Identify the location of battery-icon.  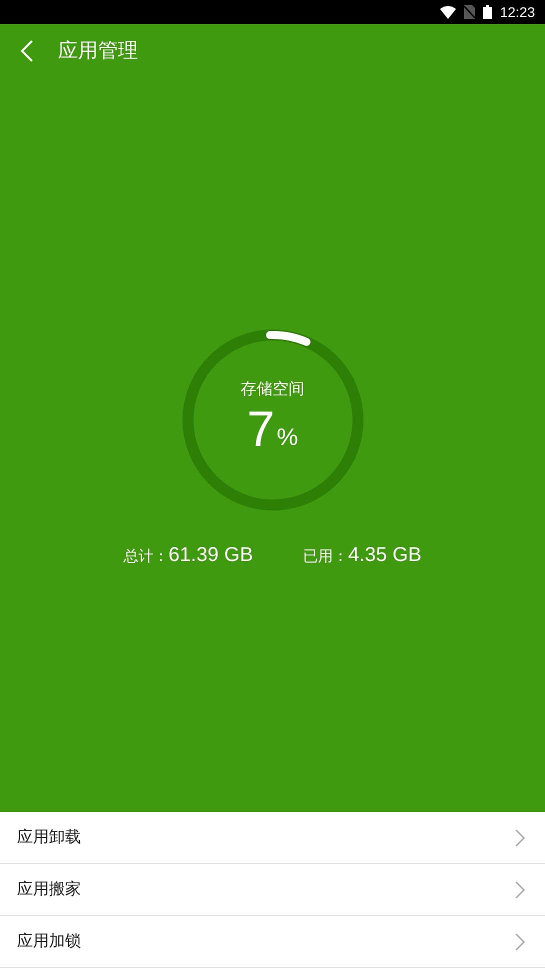
(487, 12).